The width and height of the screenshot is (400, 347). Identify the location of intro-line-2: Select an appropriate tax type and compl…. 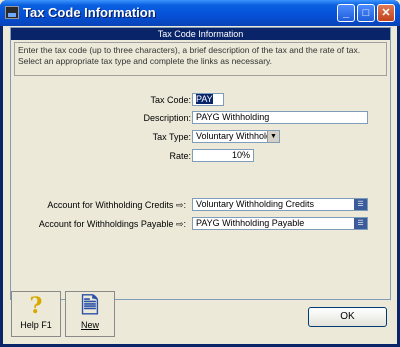
(145, 61).